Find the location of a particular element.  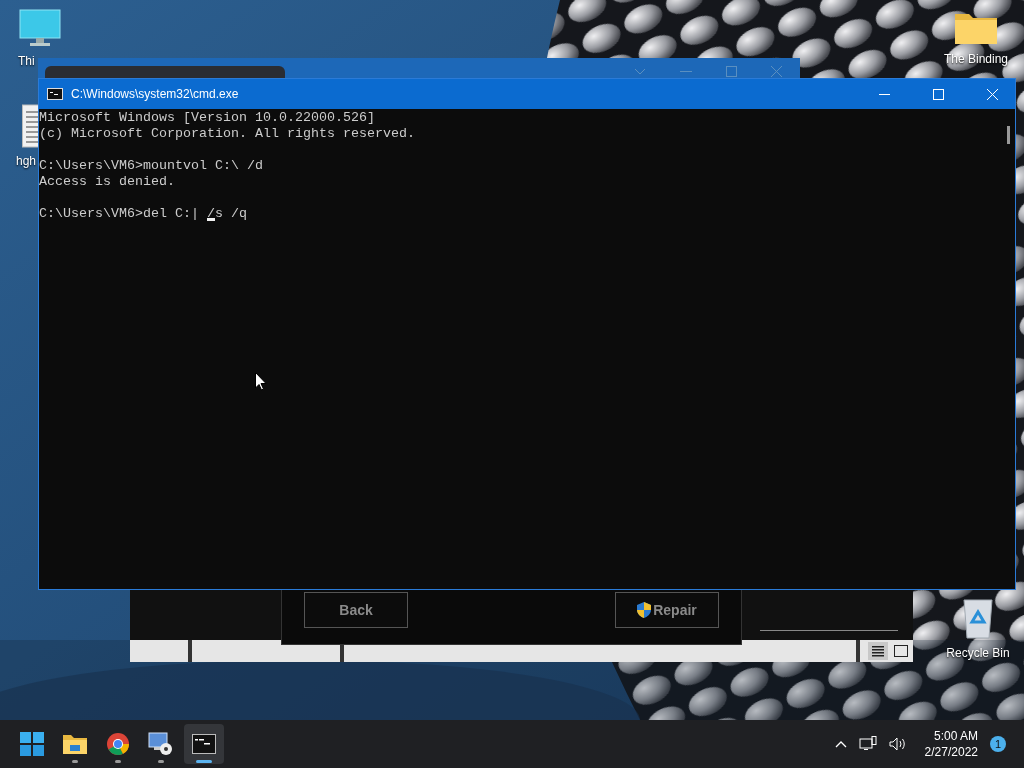

document-icon is located at coordinates (30, 126).